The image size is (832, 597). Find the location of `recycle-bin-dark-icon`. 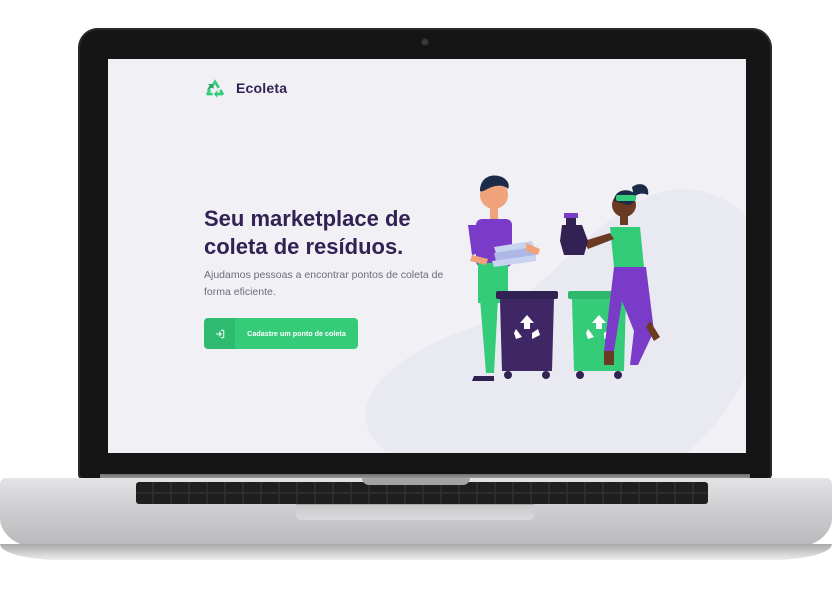

recycle-bin-dark-icon is located at coordinates (527, 335).